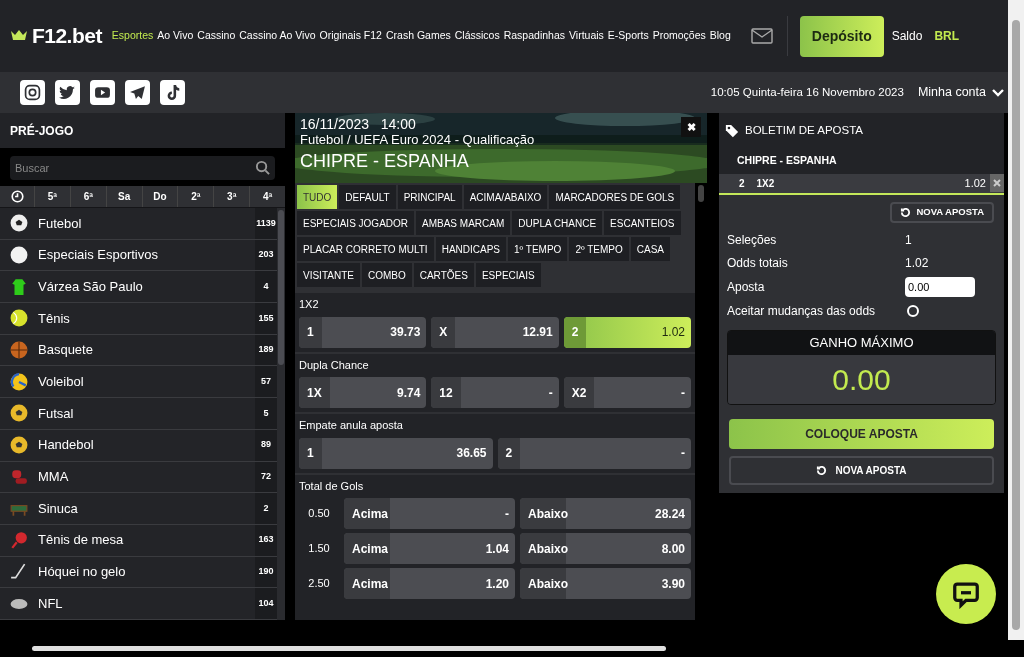 The image size is (1024, 657). What do you see at coordinates (328, 275) in the screenshot?
I see `market-tab: VISITANTE` at bounding box center [328, 275].